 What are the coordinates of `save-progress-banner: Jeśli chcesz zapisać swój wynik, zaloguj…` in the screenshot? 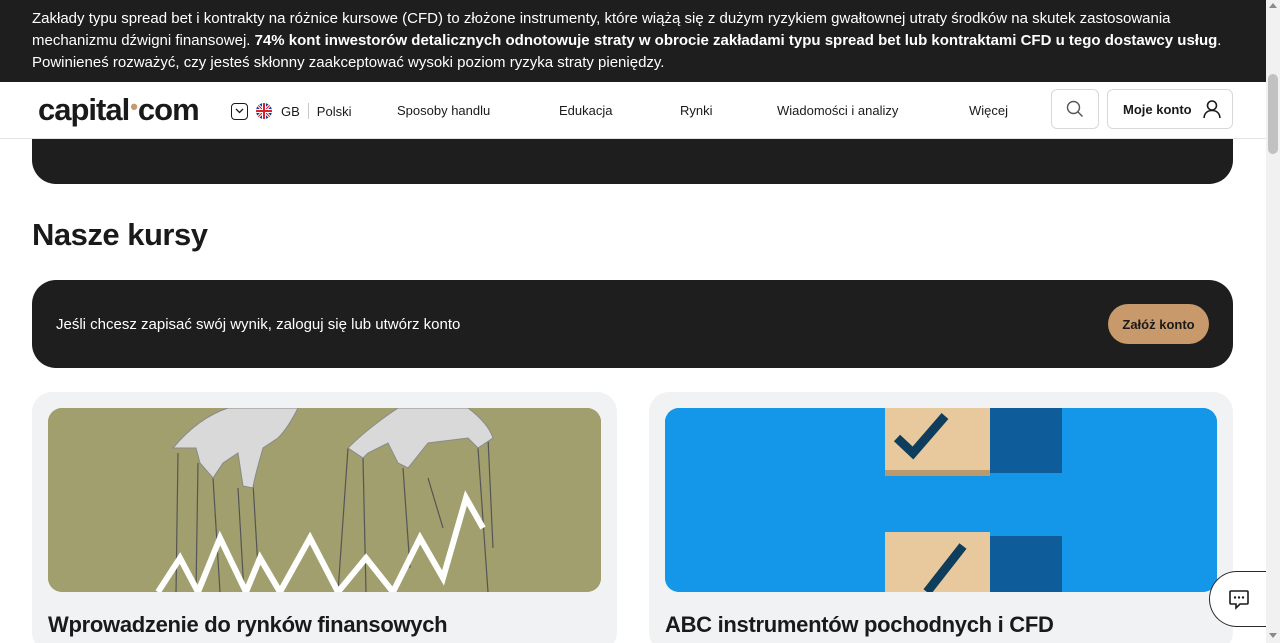 It's located at (632, 324).